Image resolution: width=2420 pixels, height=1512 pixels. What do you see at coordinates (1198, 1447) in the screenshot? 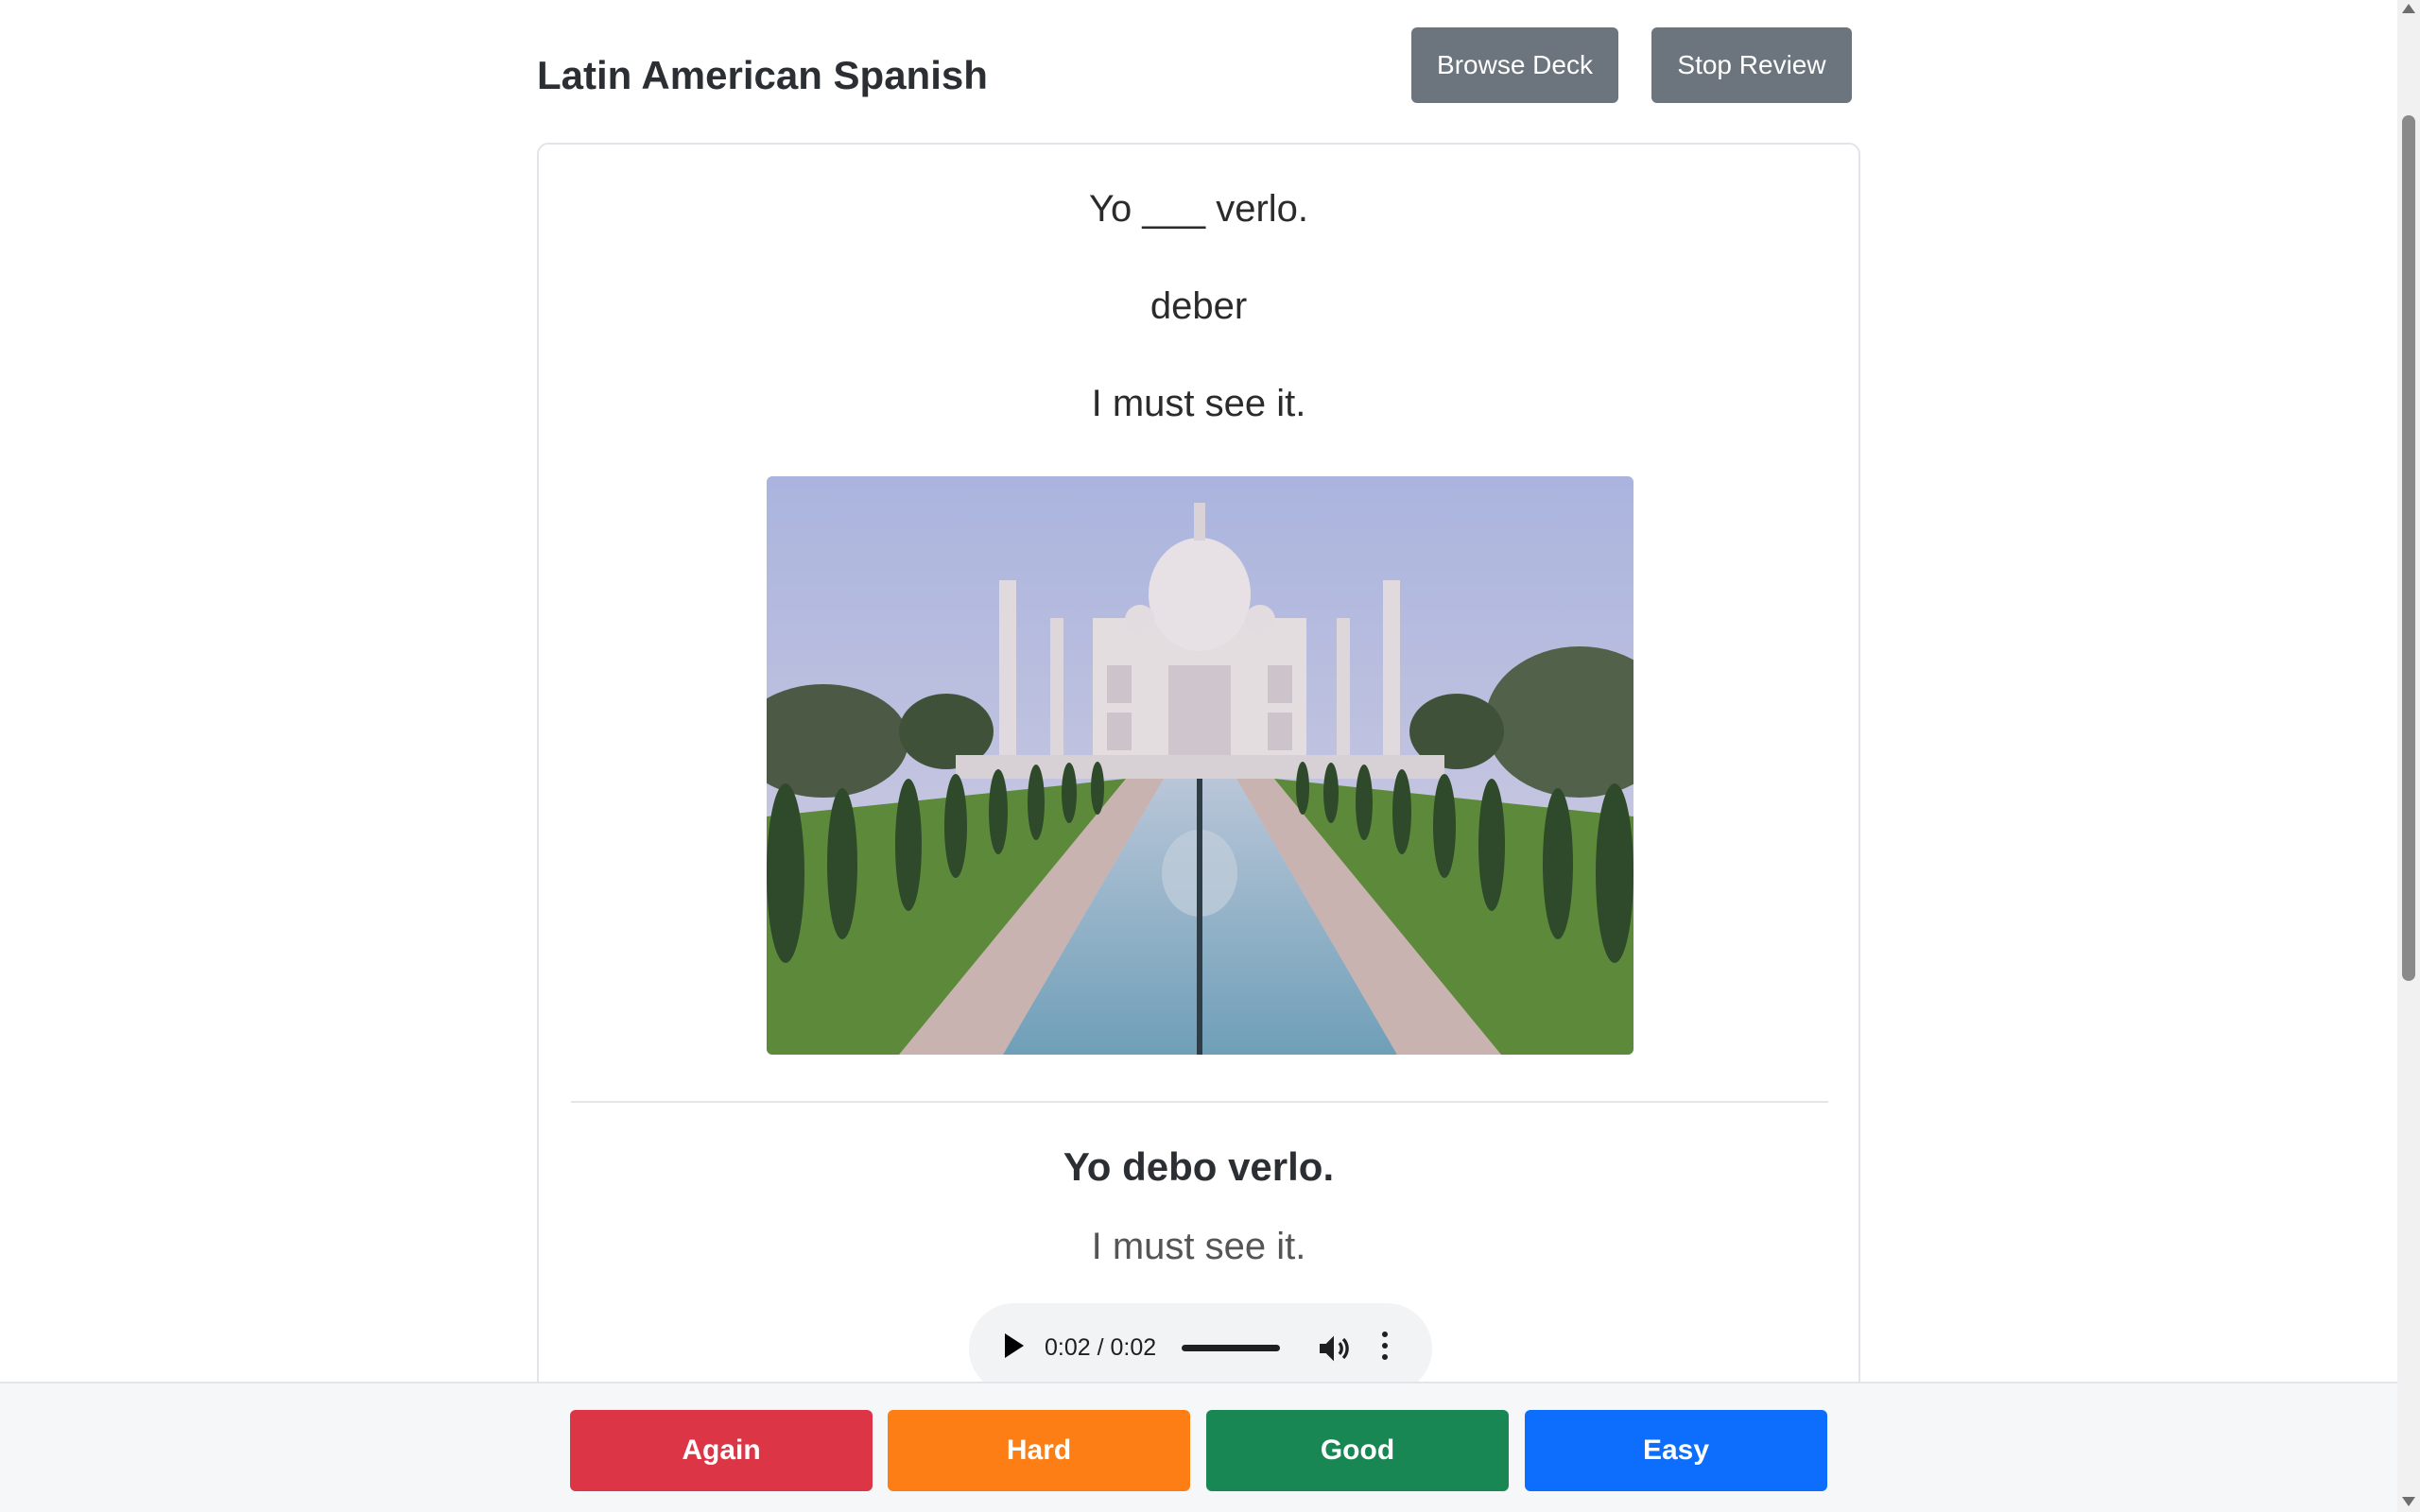
I see `answer-bar: Again Hard Good Easy` at bounding box center [1198, 1447].